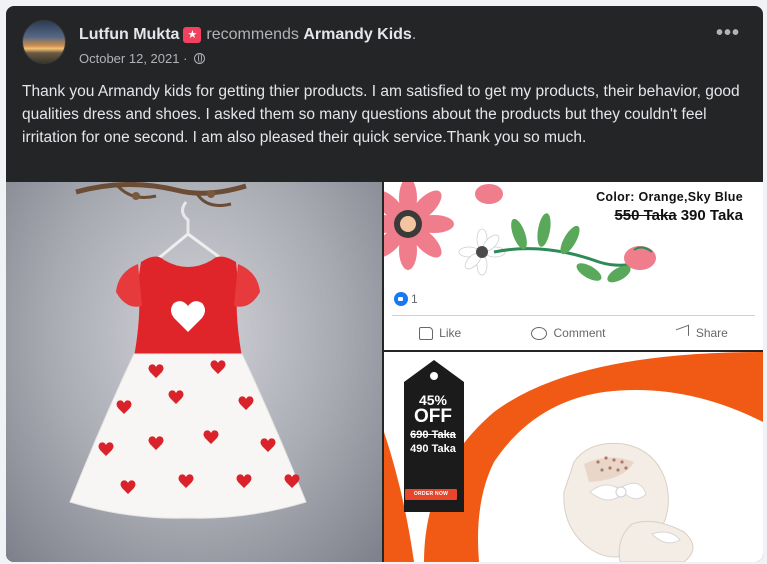  I want to click on discount-tag: 45% OFF 690 Taka 490 Taka, so click(433, 423).